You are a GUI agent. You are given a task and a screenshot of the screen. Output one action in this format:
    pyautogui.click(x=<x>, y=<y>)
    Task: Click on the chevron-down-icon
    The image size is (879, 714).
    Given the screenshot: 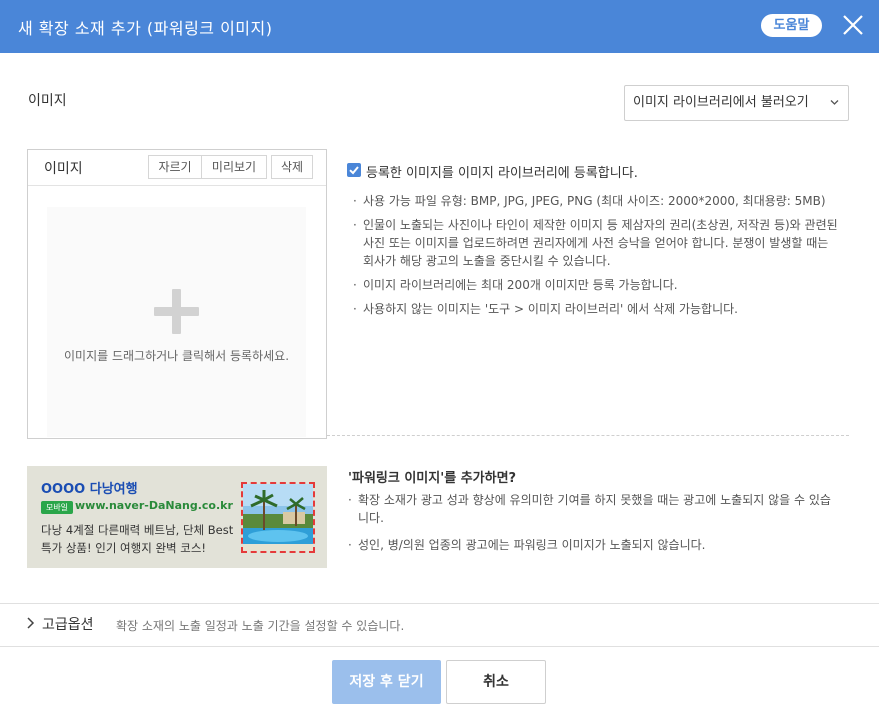 What is the action you would take?
    pyautogui.click(x=834, y=102)
    